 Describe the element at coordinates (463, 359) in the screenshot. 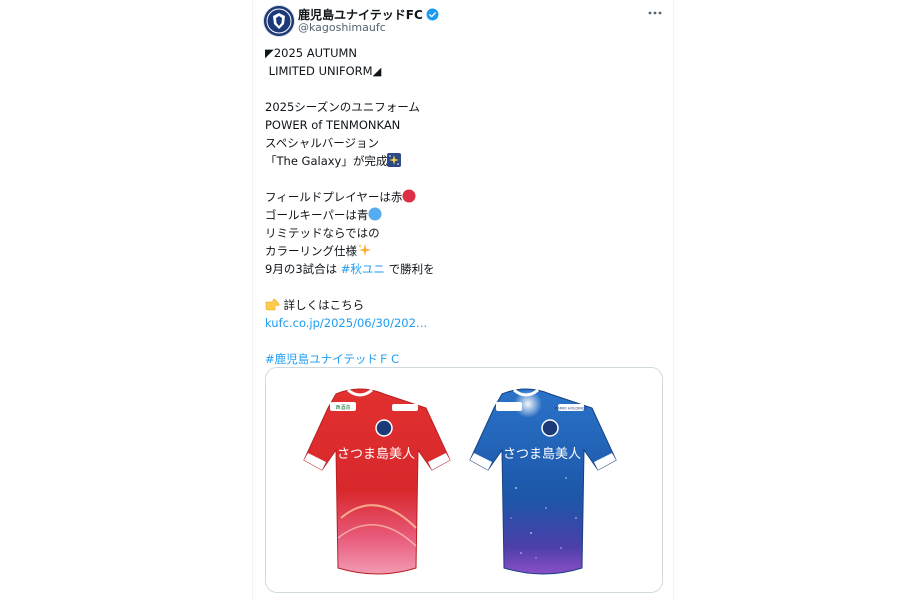

I see `tweet-line: #鹿児島ユナイテッドＦＣ` at that location.